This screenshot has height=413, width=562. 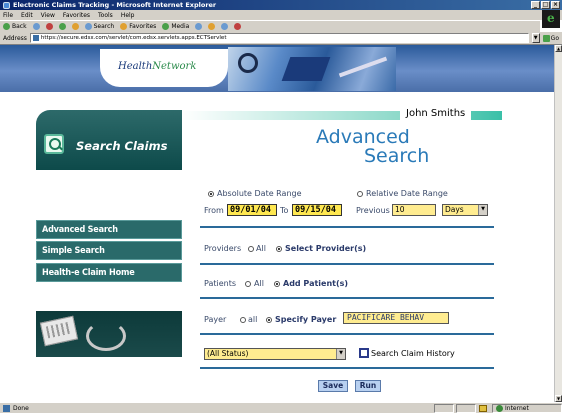 I want to click on media-icon, so click(x=166, y=26).